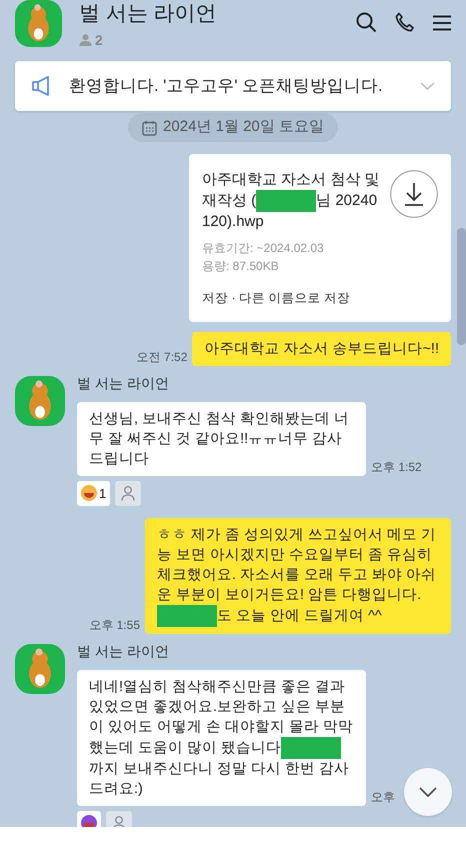 This screenshot has width=466, height=855. What do you see at coordinates (291, 201) in the screenshot?
I see `file-name: 아주대학교 자소서 첨삭 및 재작성 ( 님 20240120).hwp` at bounding box center [291, 201].